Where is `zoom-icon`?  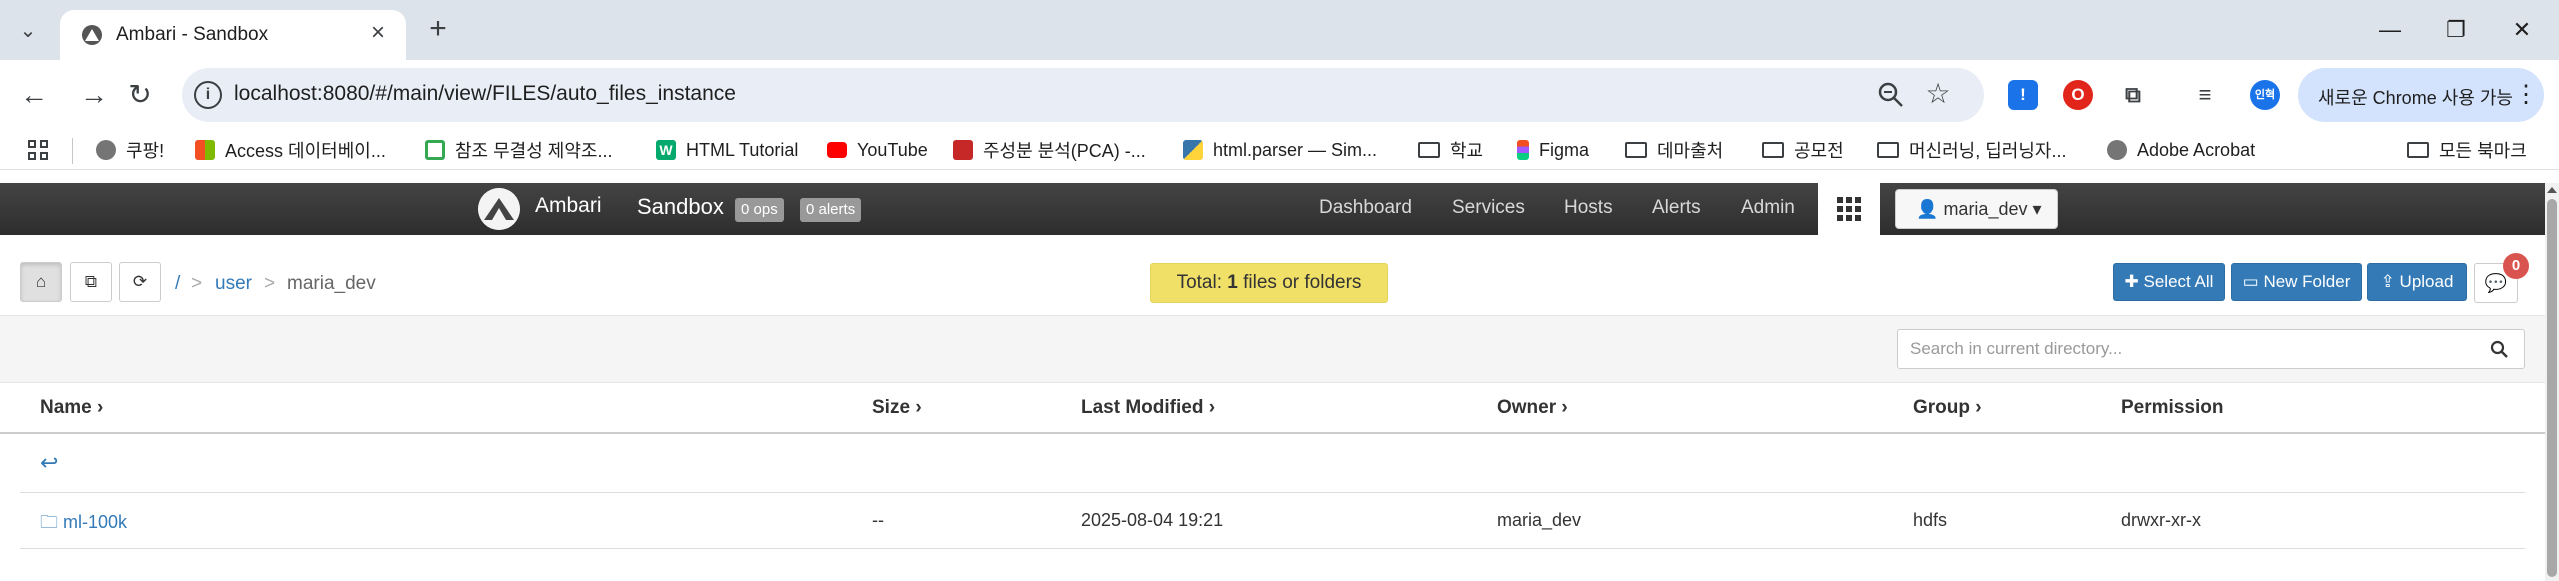
zoom-icon is located at coordinates (1891, 95).